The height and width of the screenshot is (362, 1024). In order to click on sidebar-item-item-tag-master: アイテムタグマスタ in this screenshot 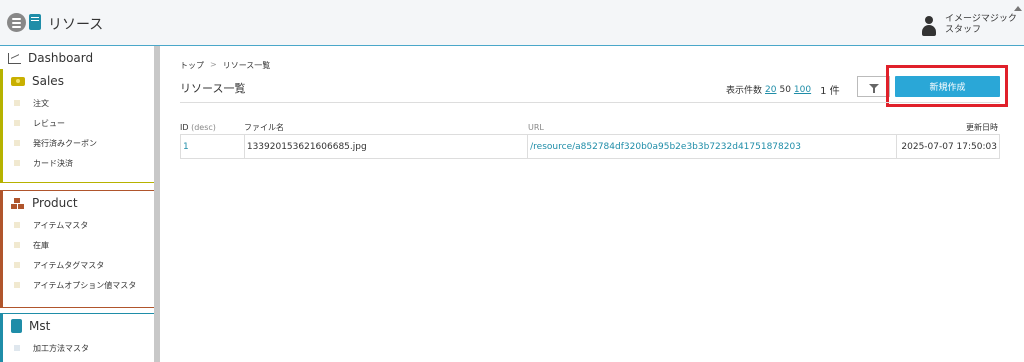, I will do `click(78, 265)`.